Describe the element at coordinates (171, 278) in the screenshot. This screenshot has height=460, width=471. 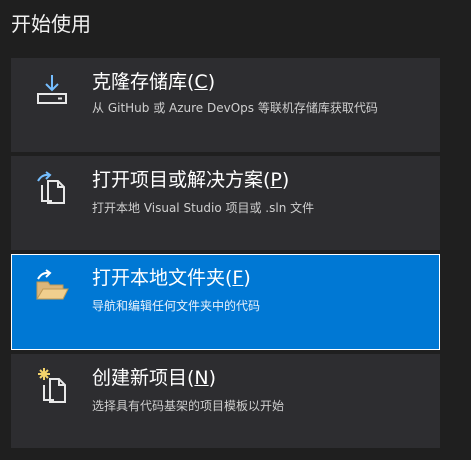
I see `card-title: 打开本地文件夹(F)` at that location.